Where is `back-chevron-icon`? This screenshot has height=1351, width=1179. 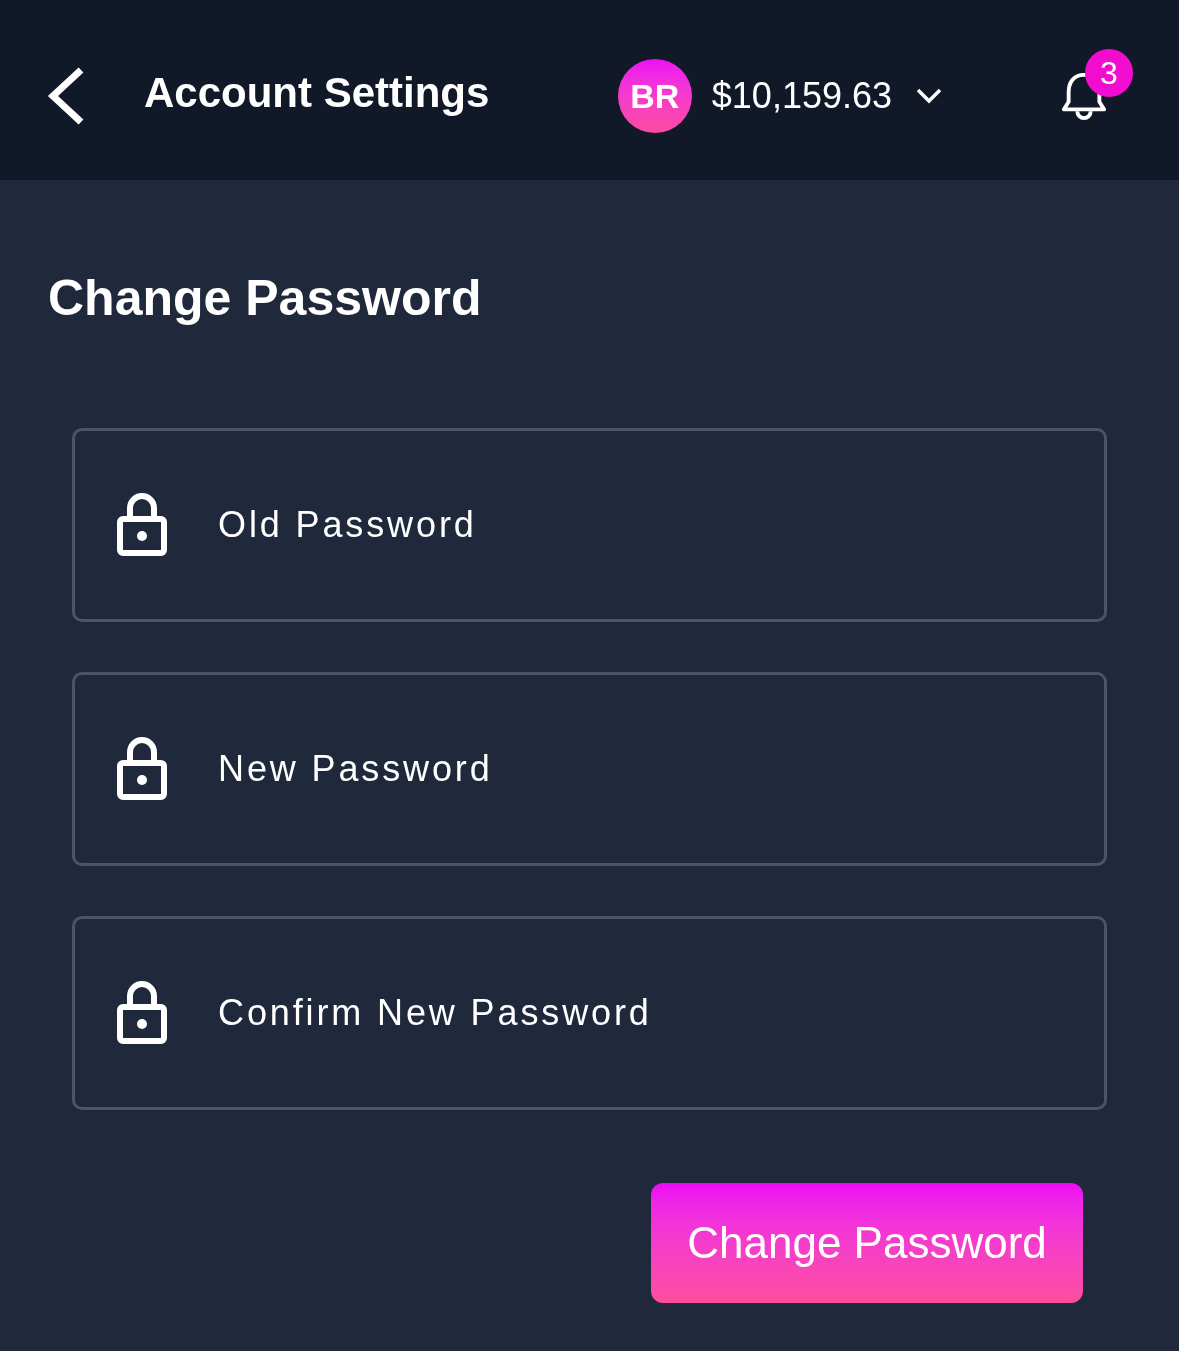
back-chevron-icon is located at coordinates (66, 96).